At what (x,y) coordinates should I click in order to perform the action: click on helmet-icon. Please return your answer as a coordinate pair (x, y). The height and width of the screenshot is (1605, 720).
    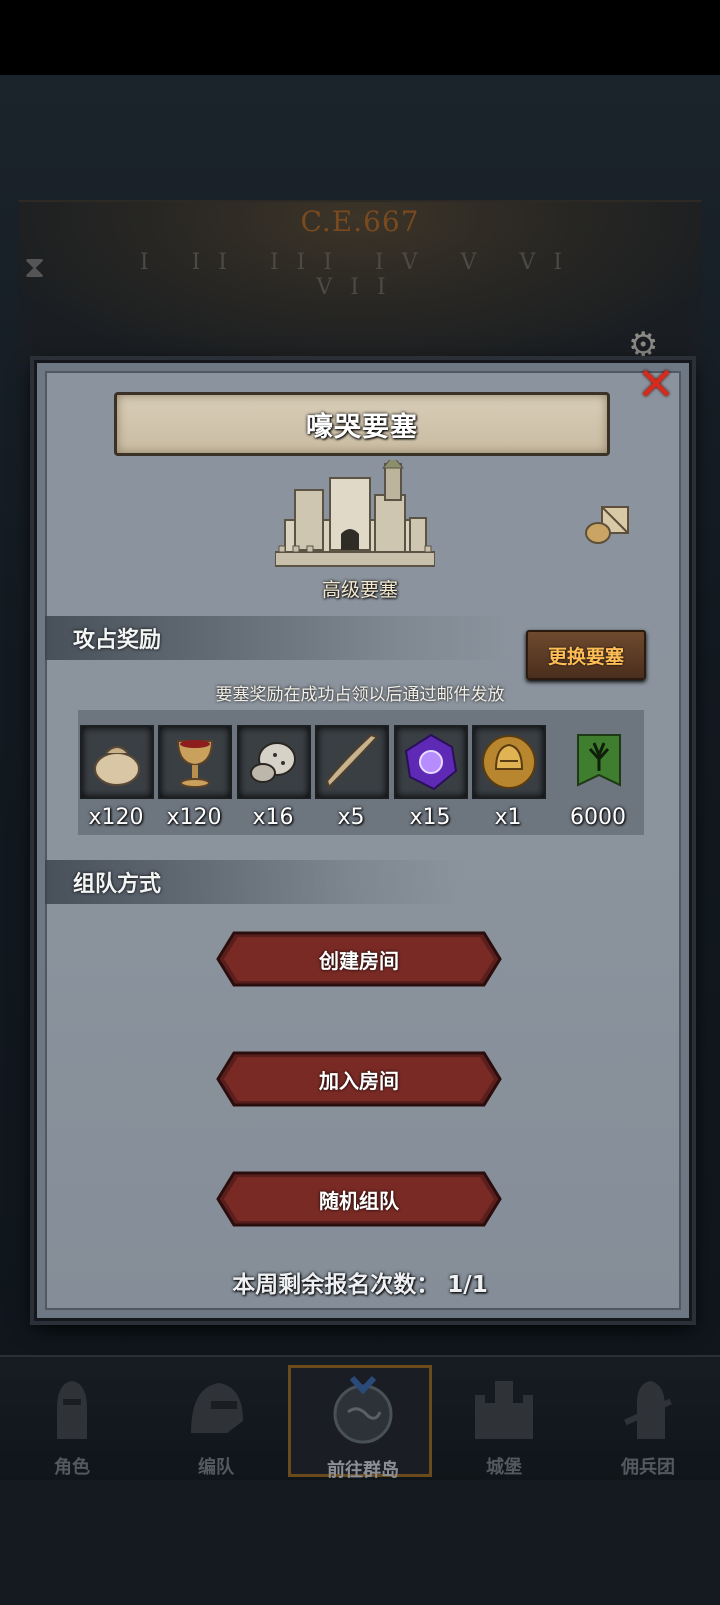
    Looking at the image, I should click on (217, 1408).